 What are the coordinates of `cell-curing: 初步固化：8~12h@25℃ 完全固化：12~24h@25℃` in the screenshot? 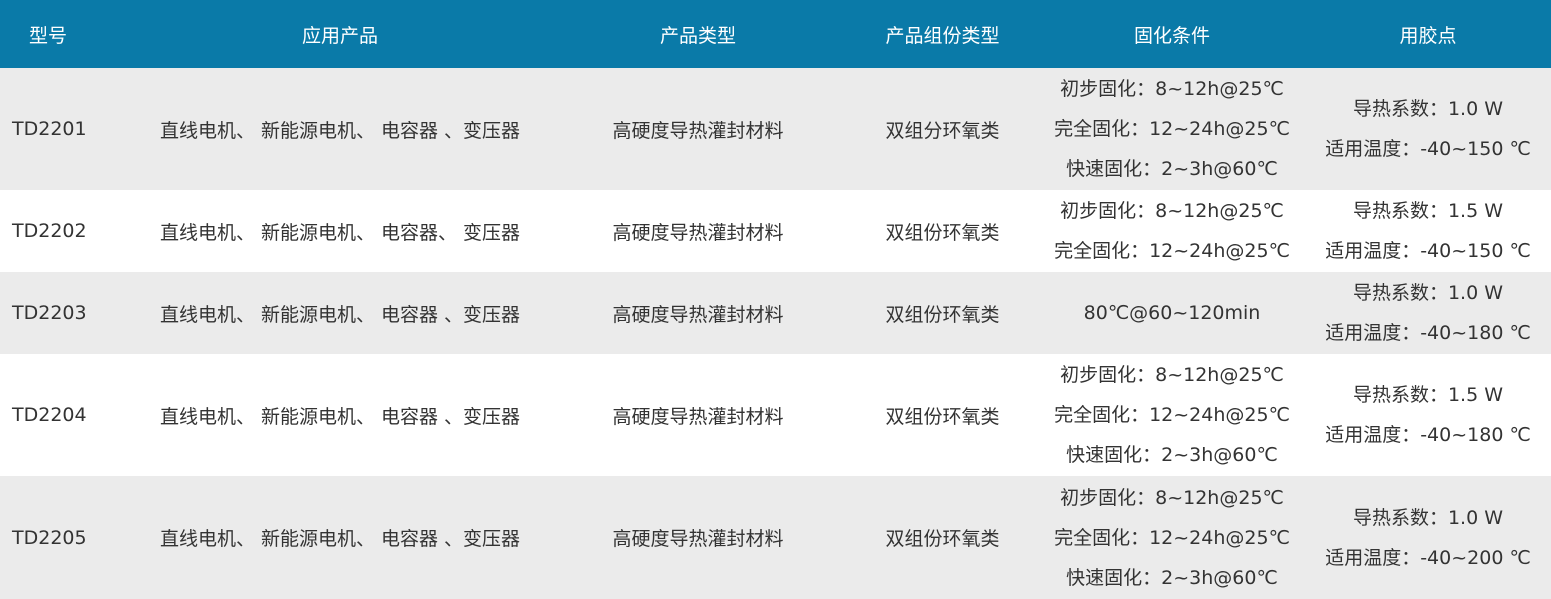 It's located at (1172, 231).